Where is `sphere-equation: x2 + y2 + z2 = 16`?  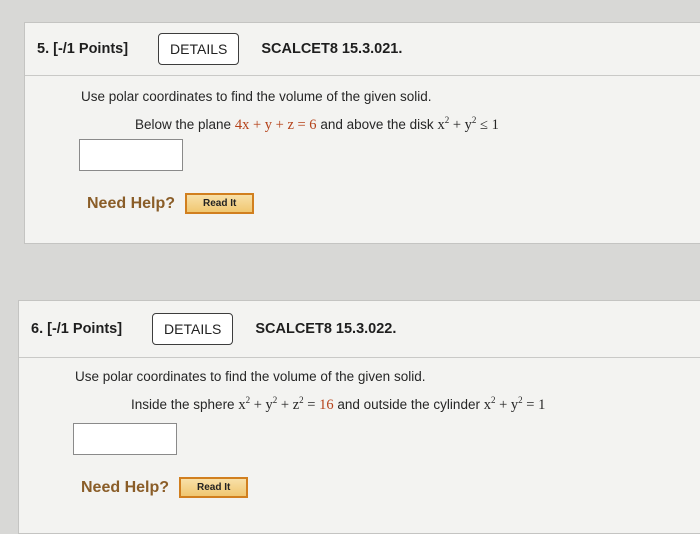 sphere-equation: x2 + y2 + z2 = 16 is located at coordinates (286, 404).